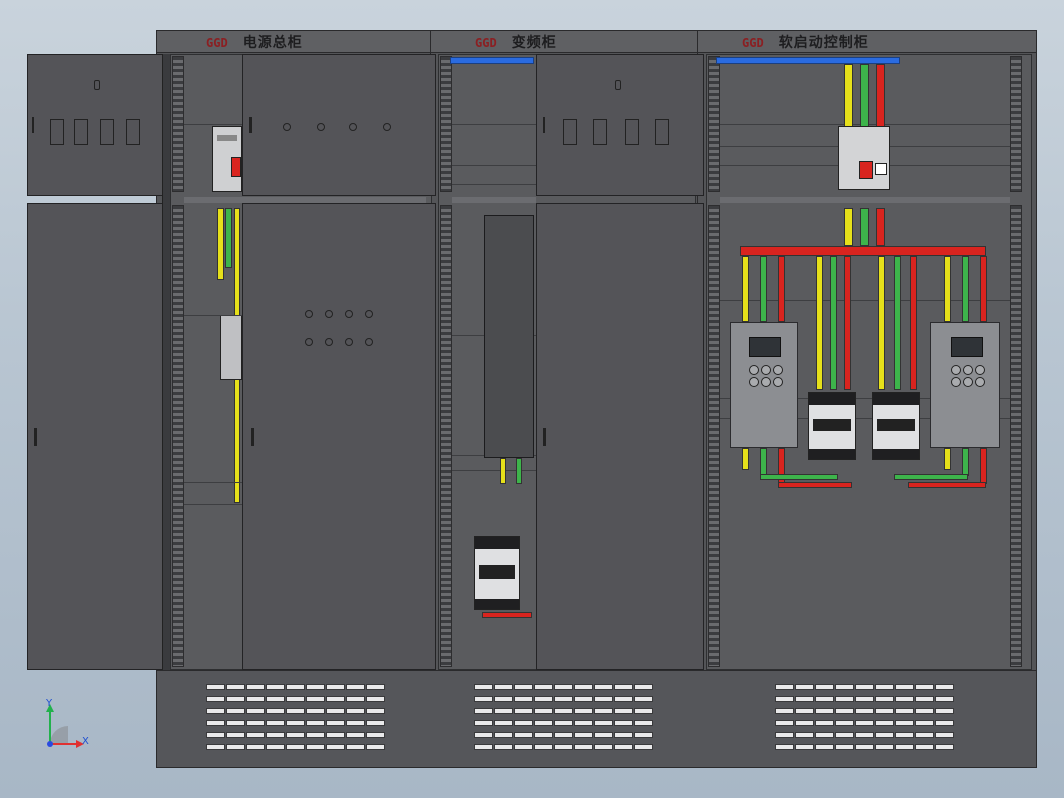  I want to click on cabinet-title-softstart: GGD 软启动控制柜, so click(805, 42).